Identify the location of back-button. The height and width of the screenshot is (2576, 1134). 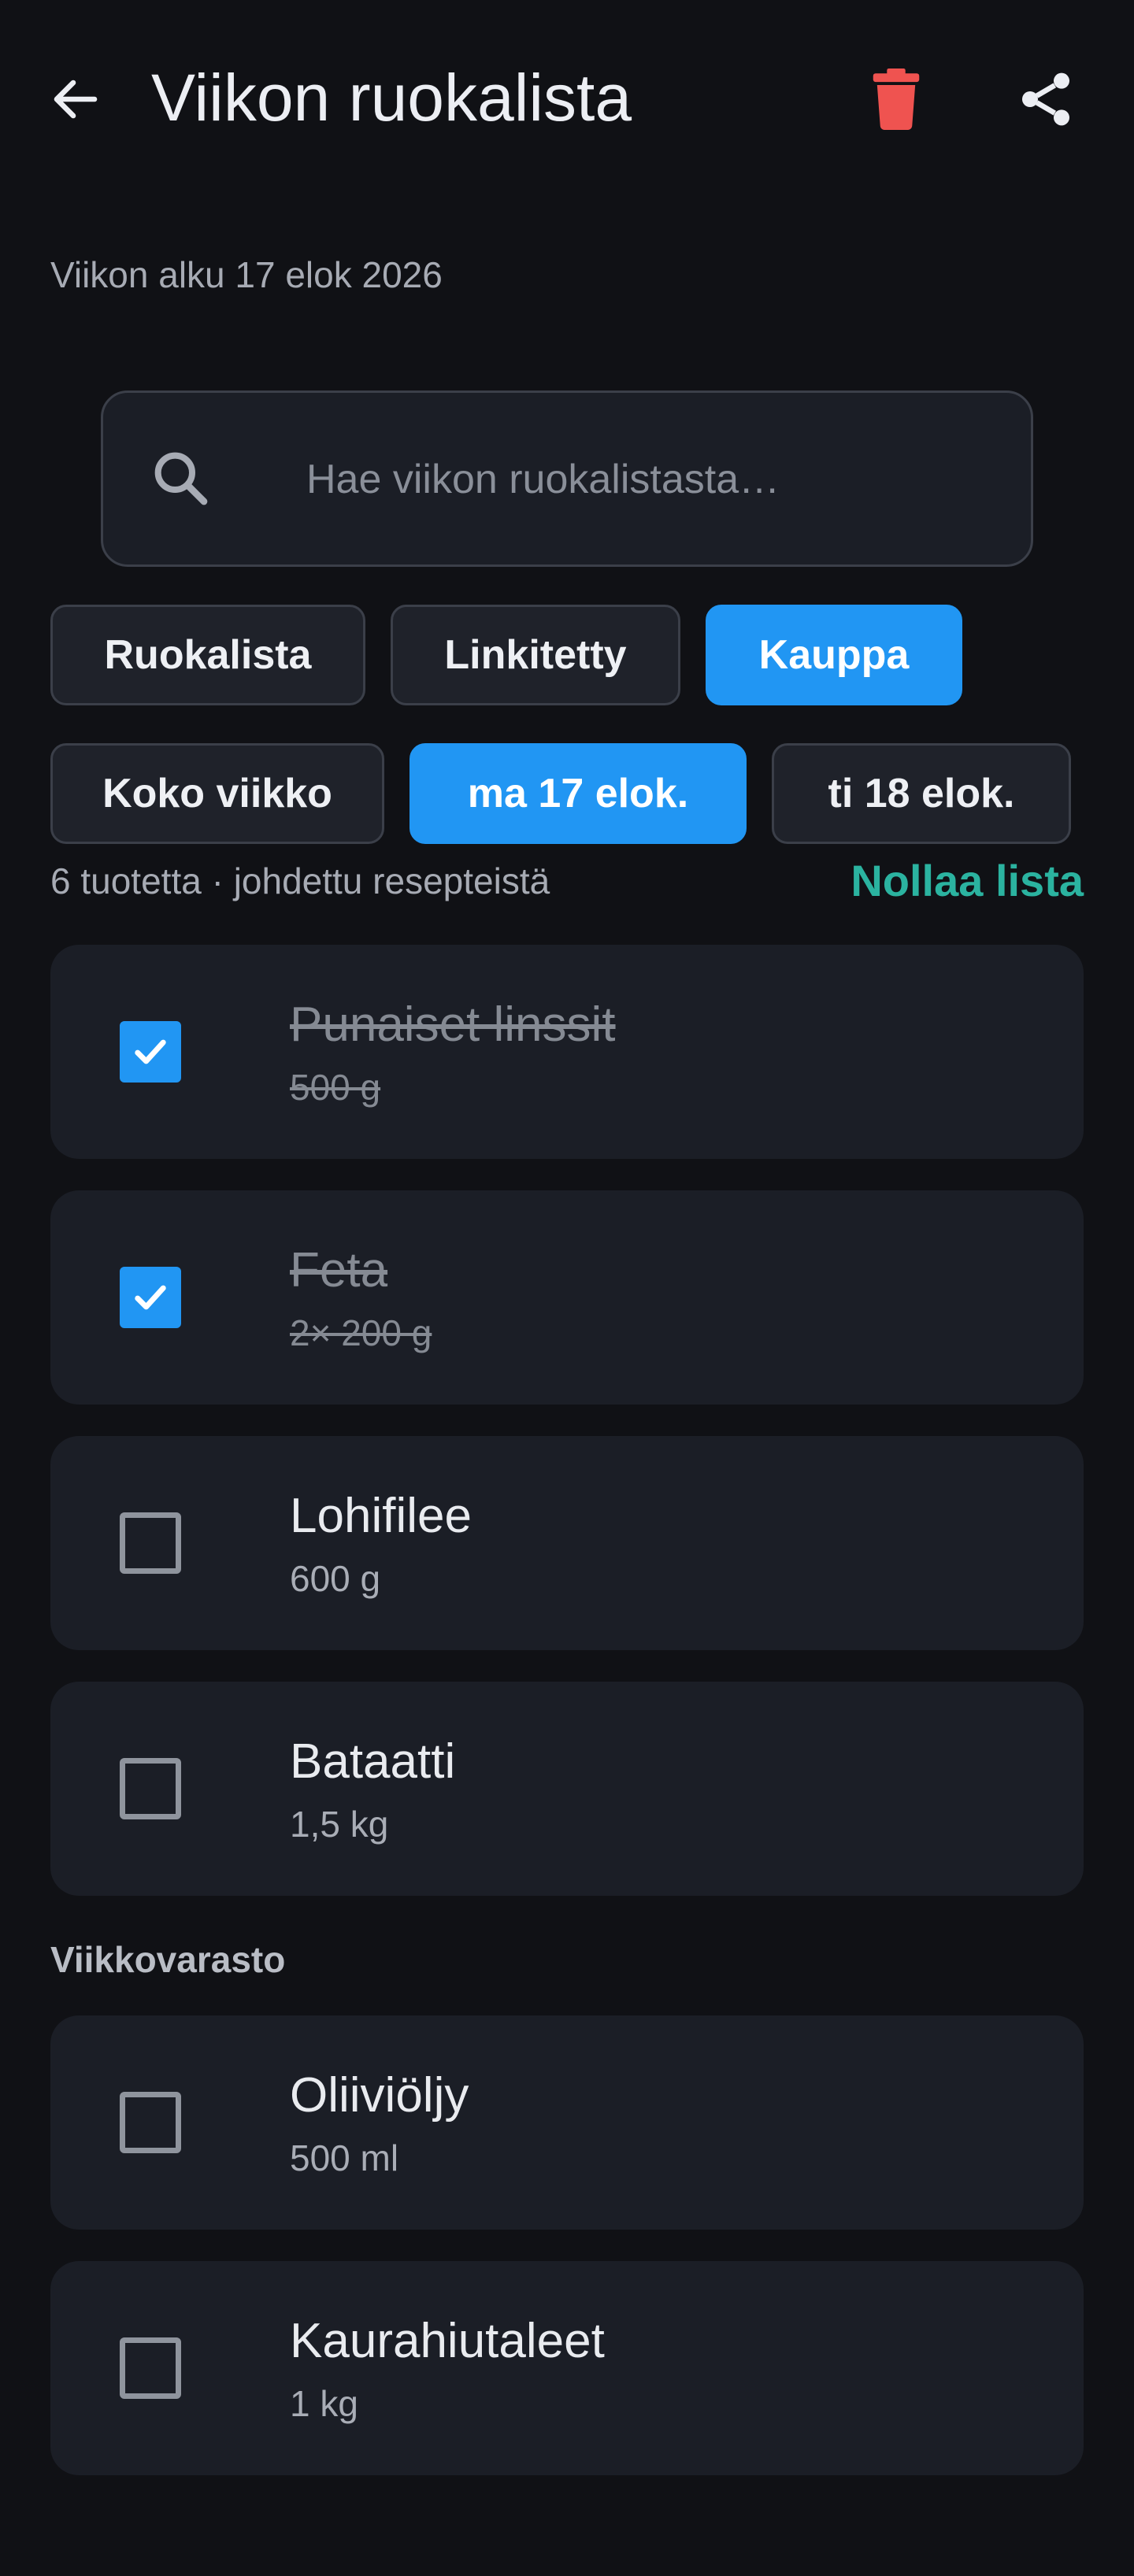
(75, 99).